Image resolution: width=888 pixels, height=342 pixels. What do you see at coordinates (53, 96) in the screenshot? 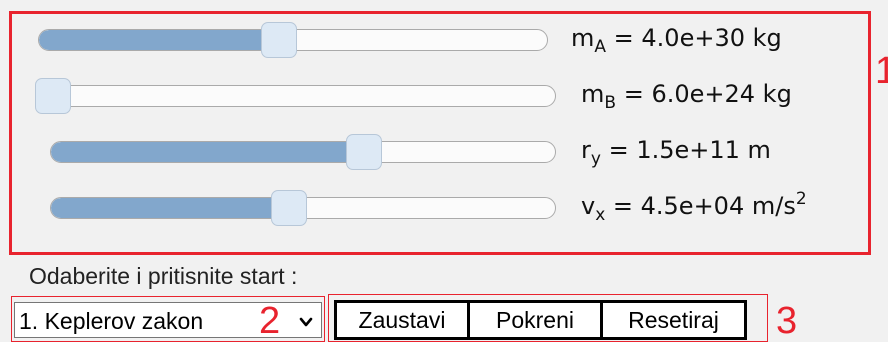
I see `slider-thumb-mass-b` at bounding box center [53, 96].